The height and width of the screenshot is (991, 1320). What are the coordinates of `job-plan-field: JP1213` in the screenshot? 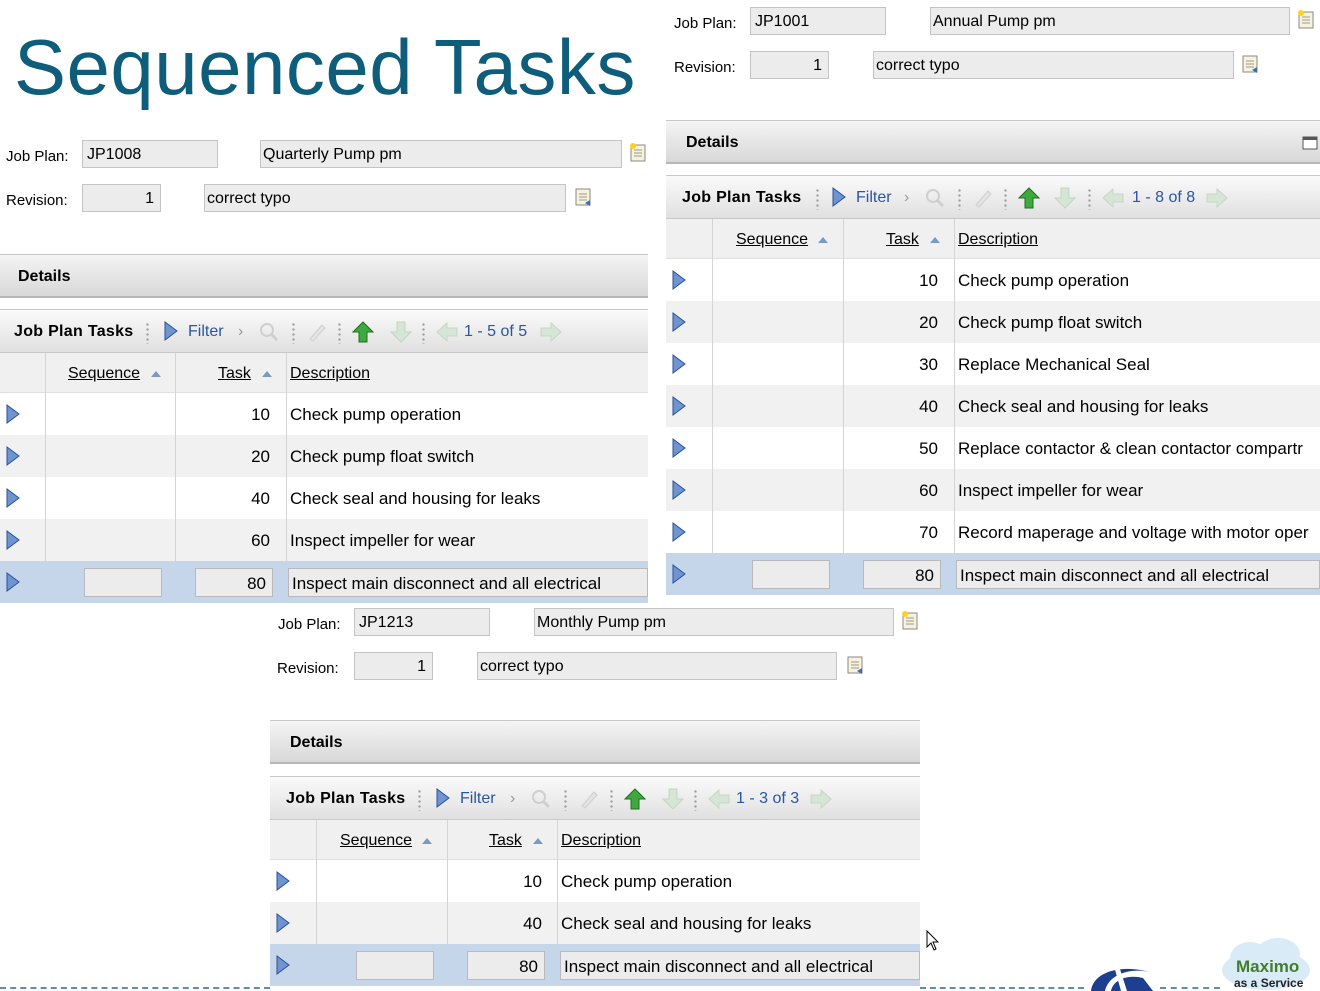 It's located at (422, 622).